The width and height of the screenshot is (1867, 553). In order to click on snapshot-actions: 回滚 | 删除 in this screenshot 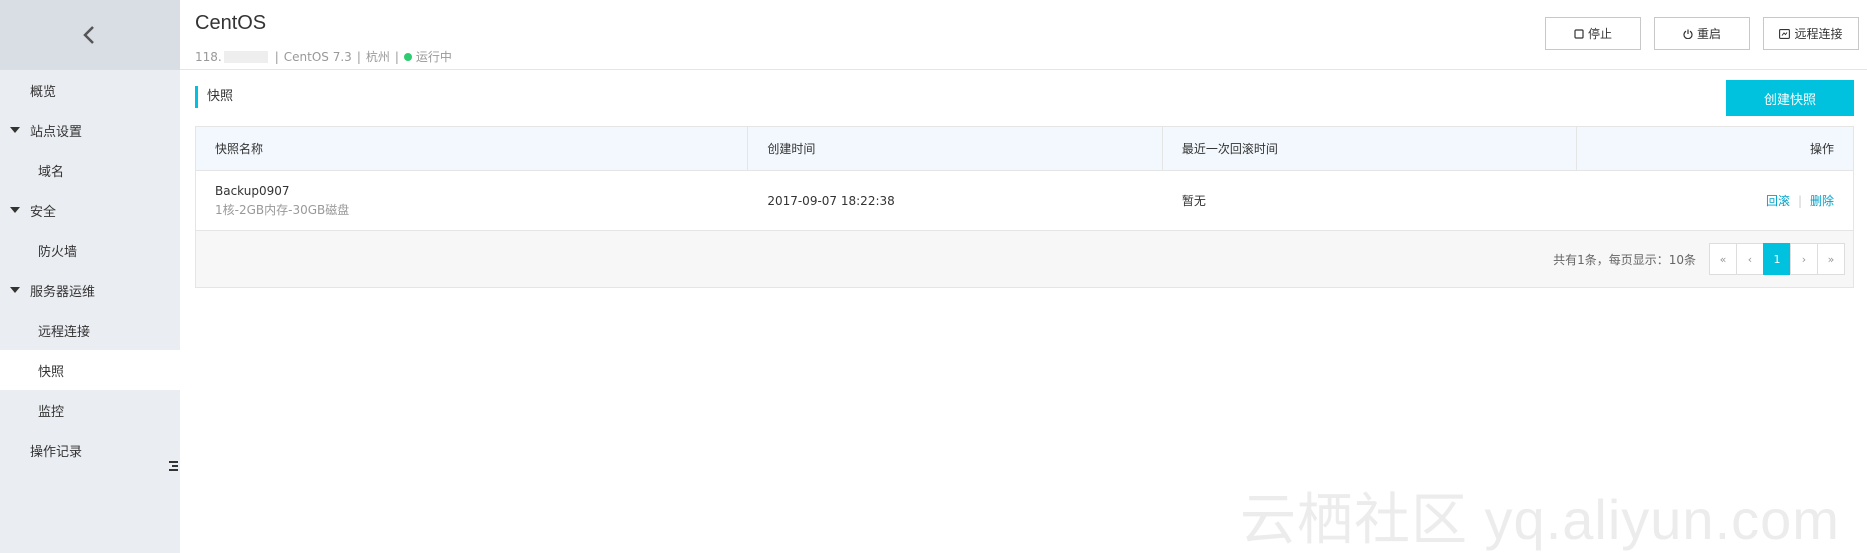, I will do `click(1715, 200)`.